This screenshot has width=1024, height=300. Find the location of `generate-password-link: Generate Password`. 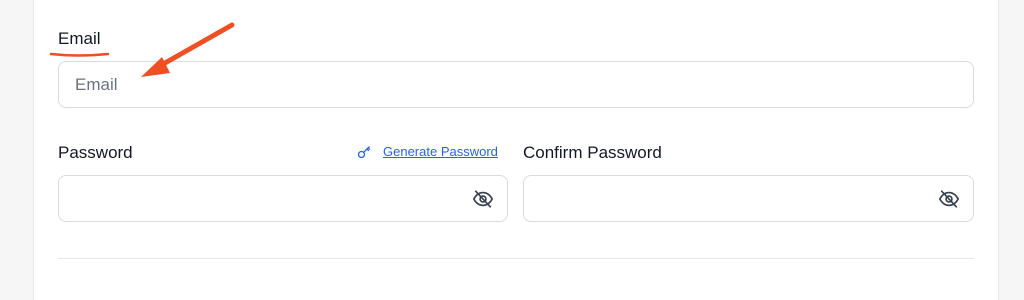

generate-password-link: Generate Password is located at coordinates (427, 151).